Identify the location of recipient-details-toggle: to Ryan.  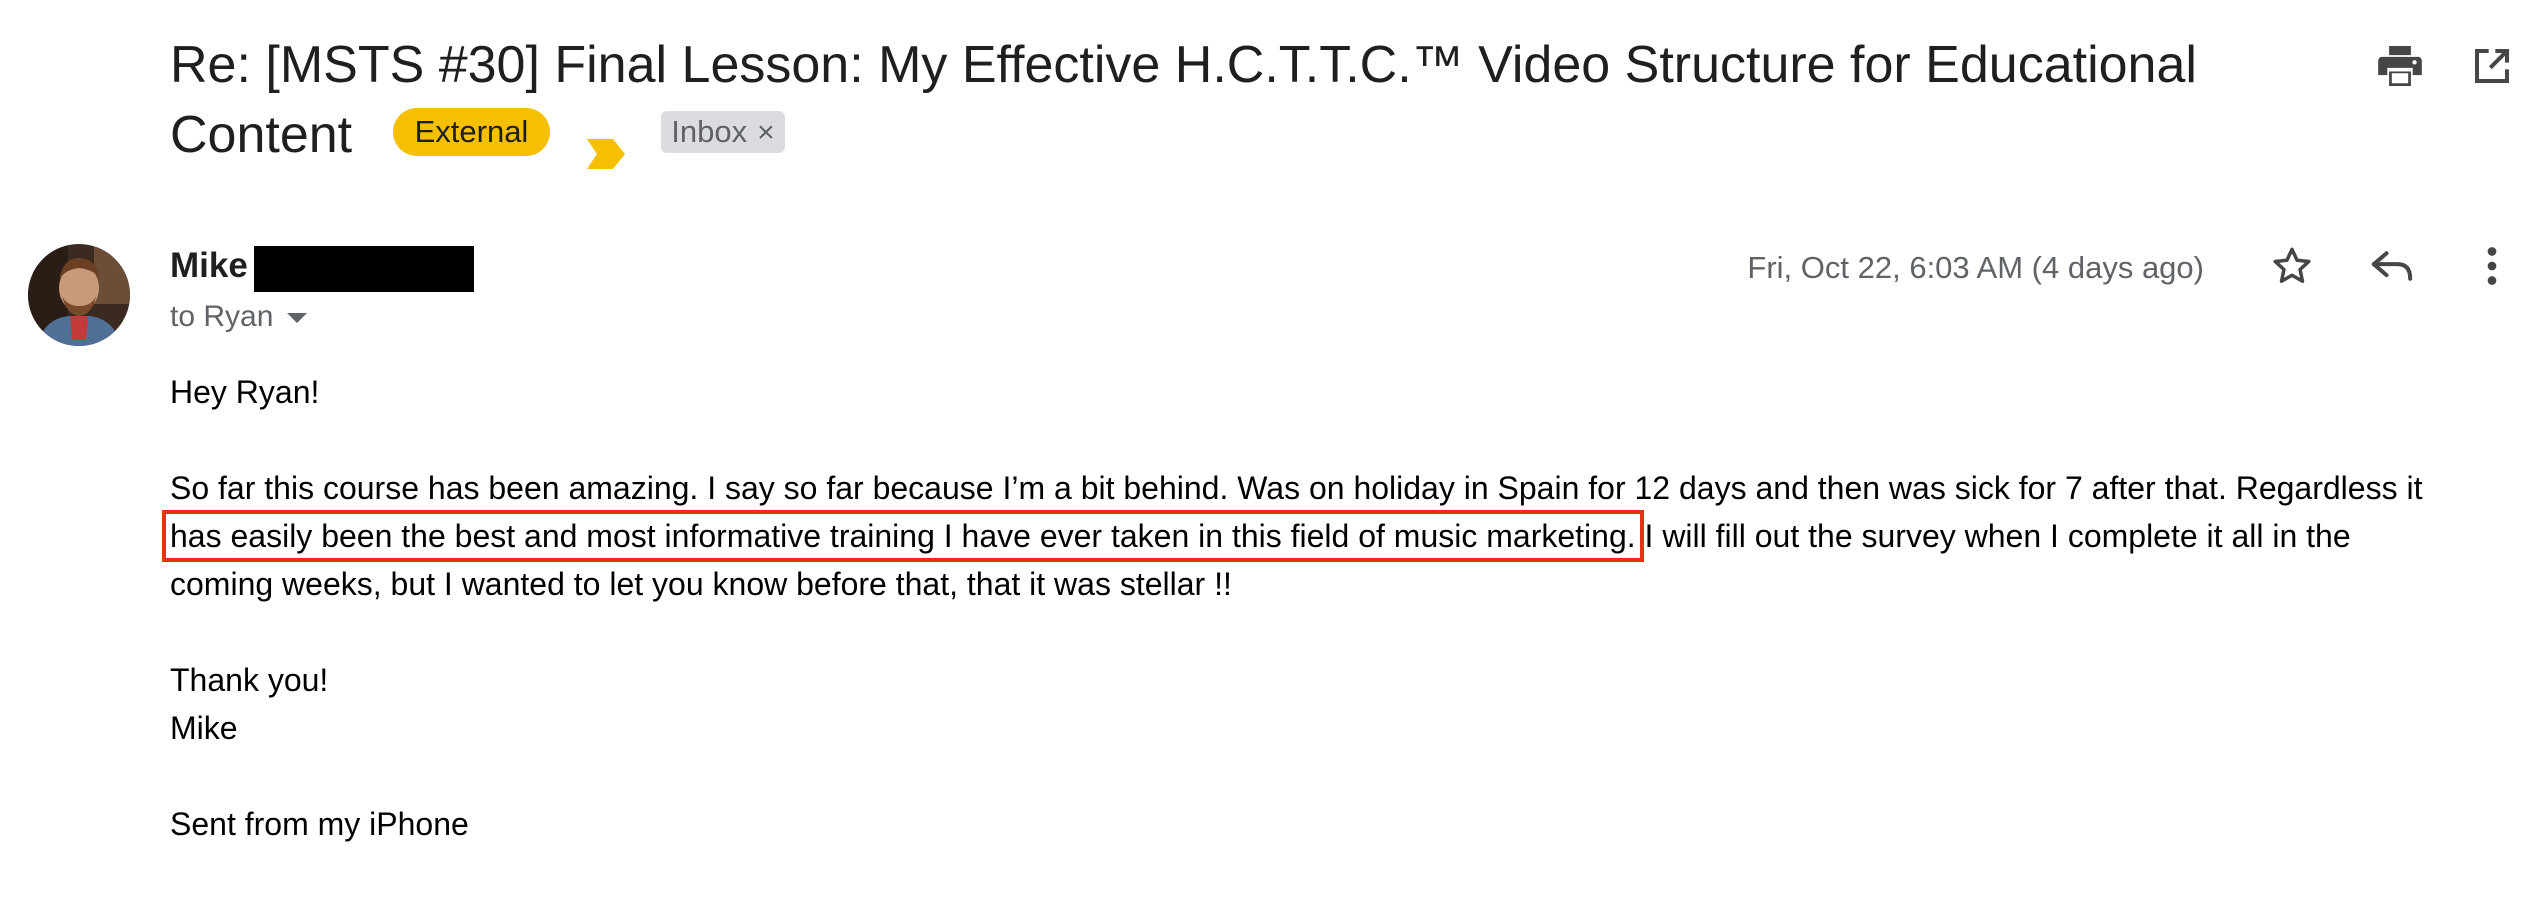
(239, 317).